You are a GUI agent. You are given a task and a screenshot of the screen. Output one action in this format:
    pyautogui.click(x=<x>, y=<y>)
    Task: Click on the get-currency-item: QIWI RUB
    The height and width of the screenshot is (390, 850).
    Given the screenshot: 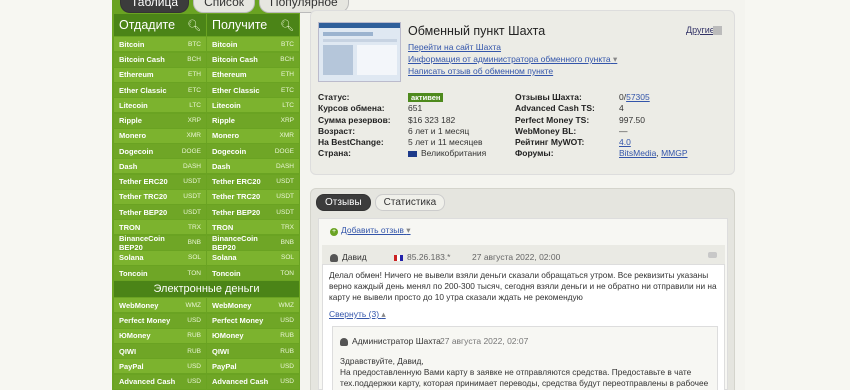 What is the action you would take?
    pyautogui.click(x=253, y=351)
    